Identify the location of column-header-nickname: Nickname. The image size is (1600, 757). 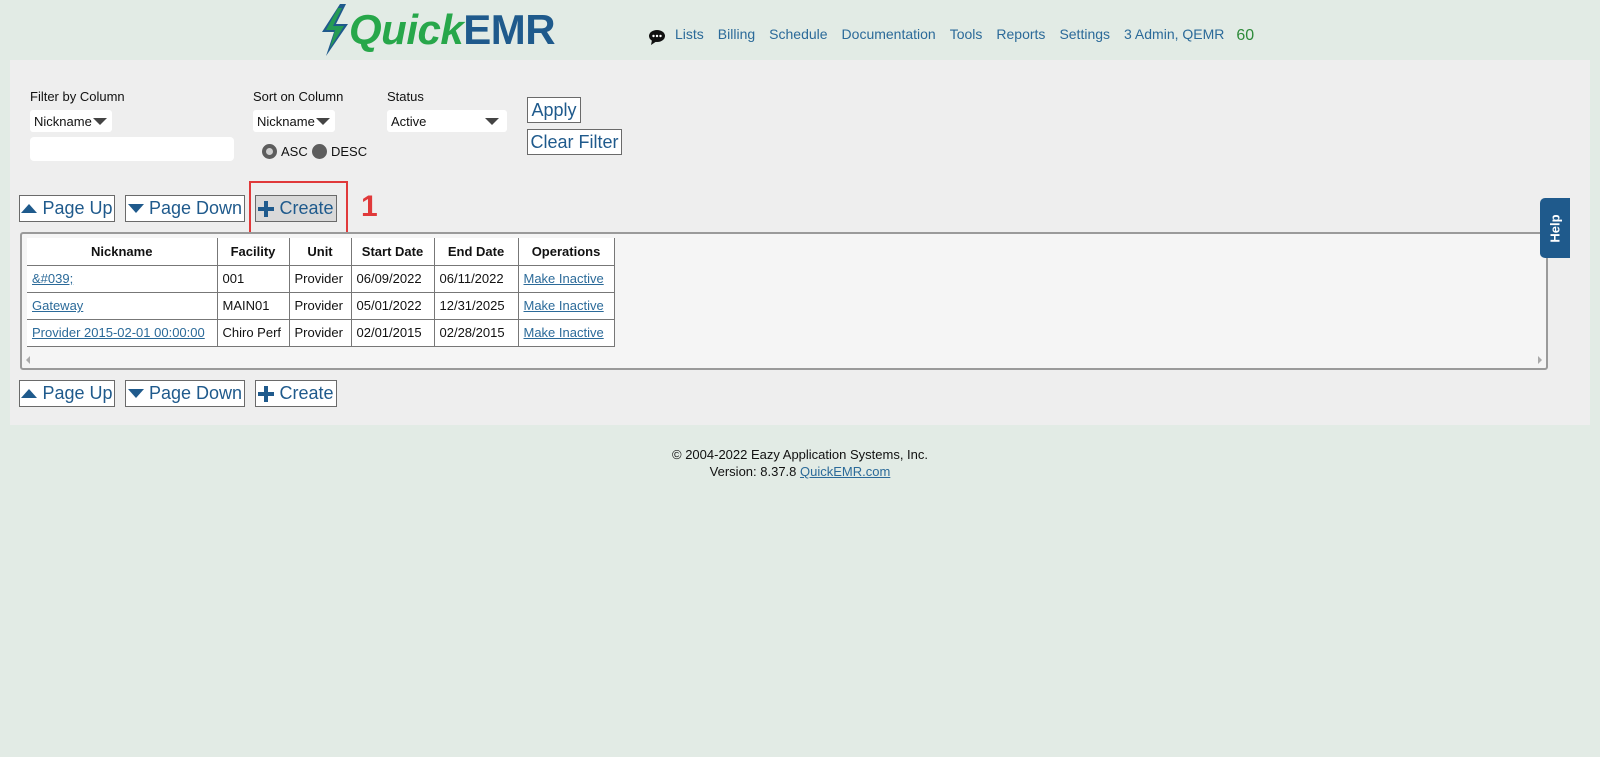
(122, 252).